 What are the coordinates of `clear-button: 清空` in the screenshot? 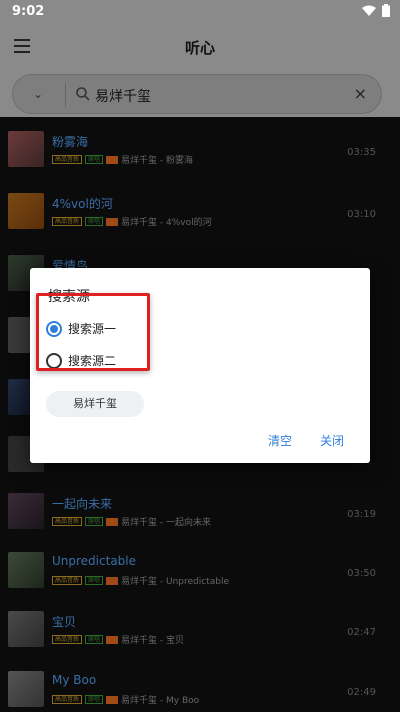 It's located at (280, 440).